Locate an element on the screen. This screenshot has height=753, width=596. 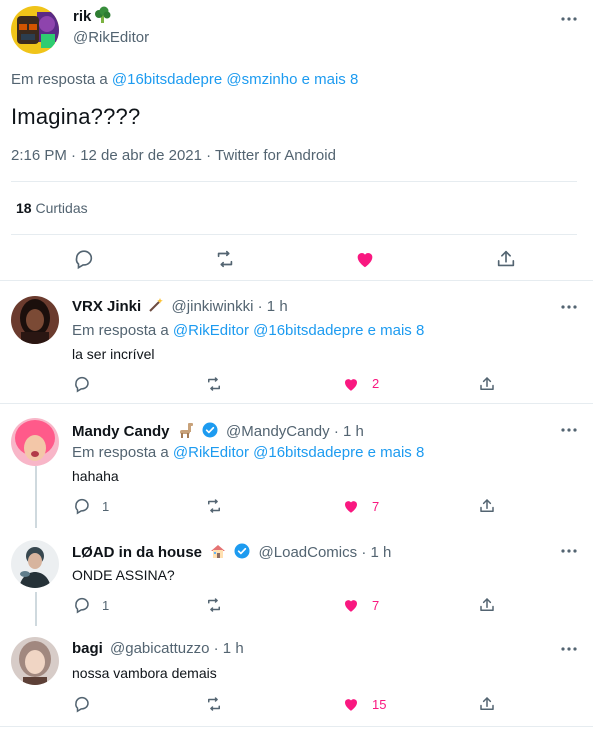
like-count: 2 is located at coordinates (376, 383).